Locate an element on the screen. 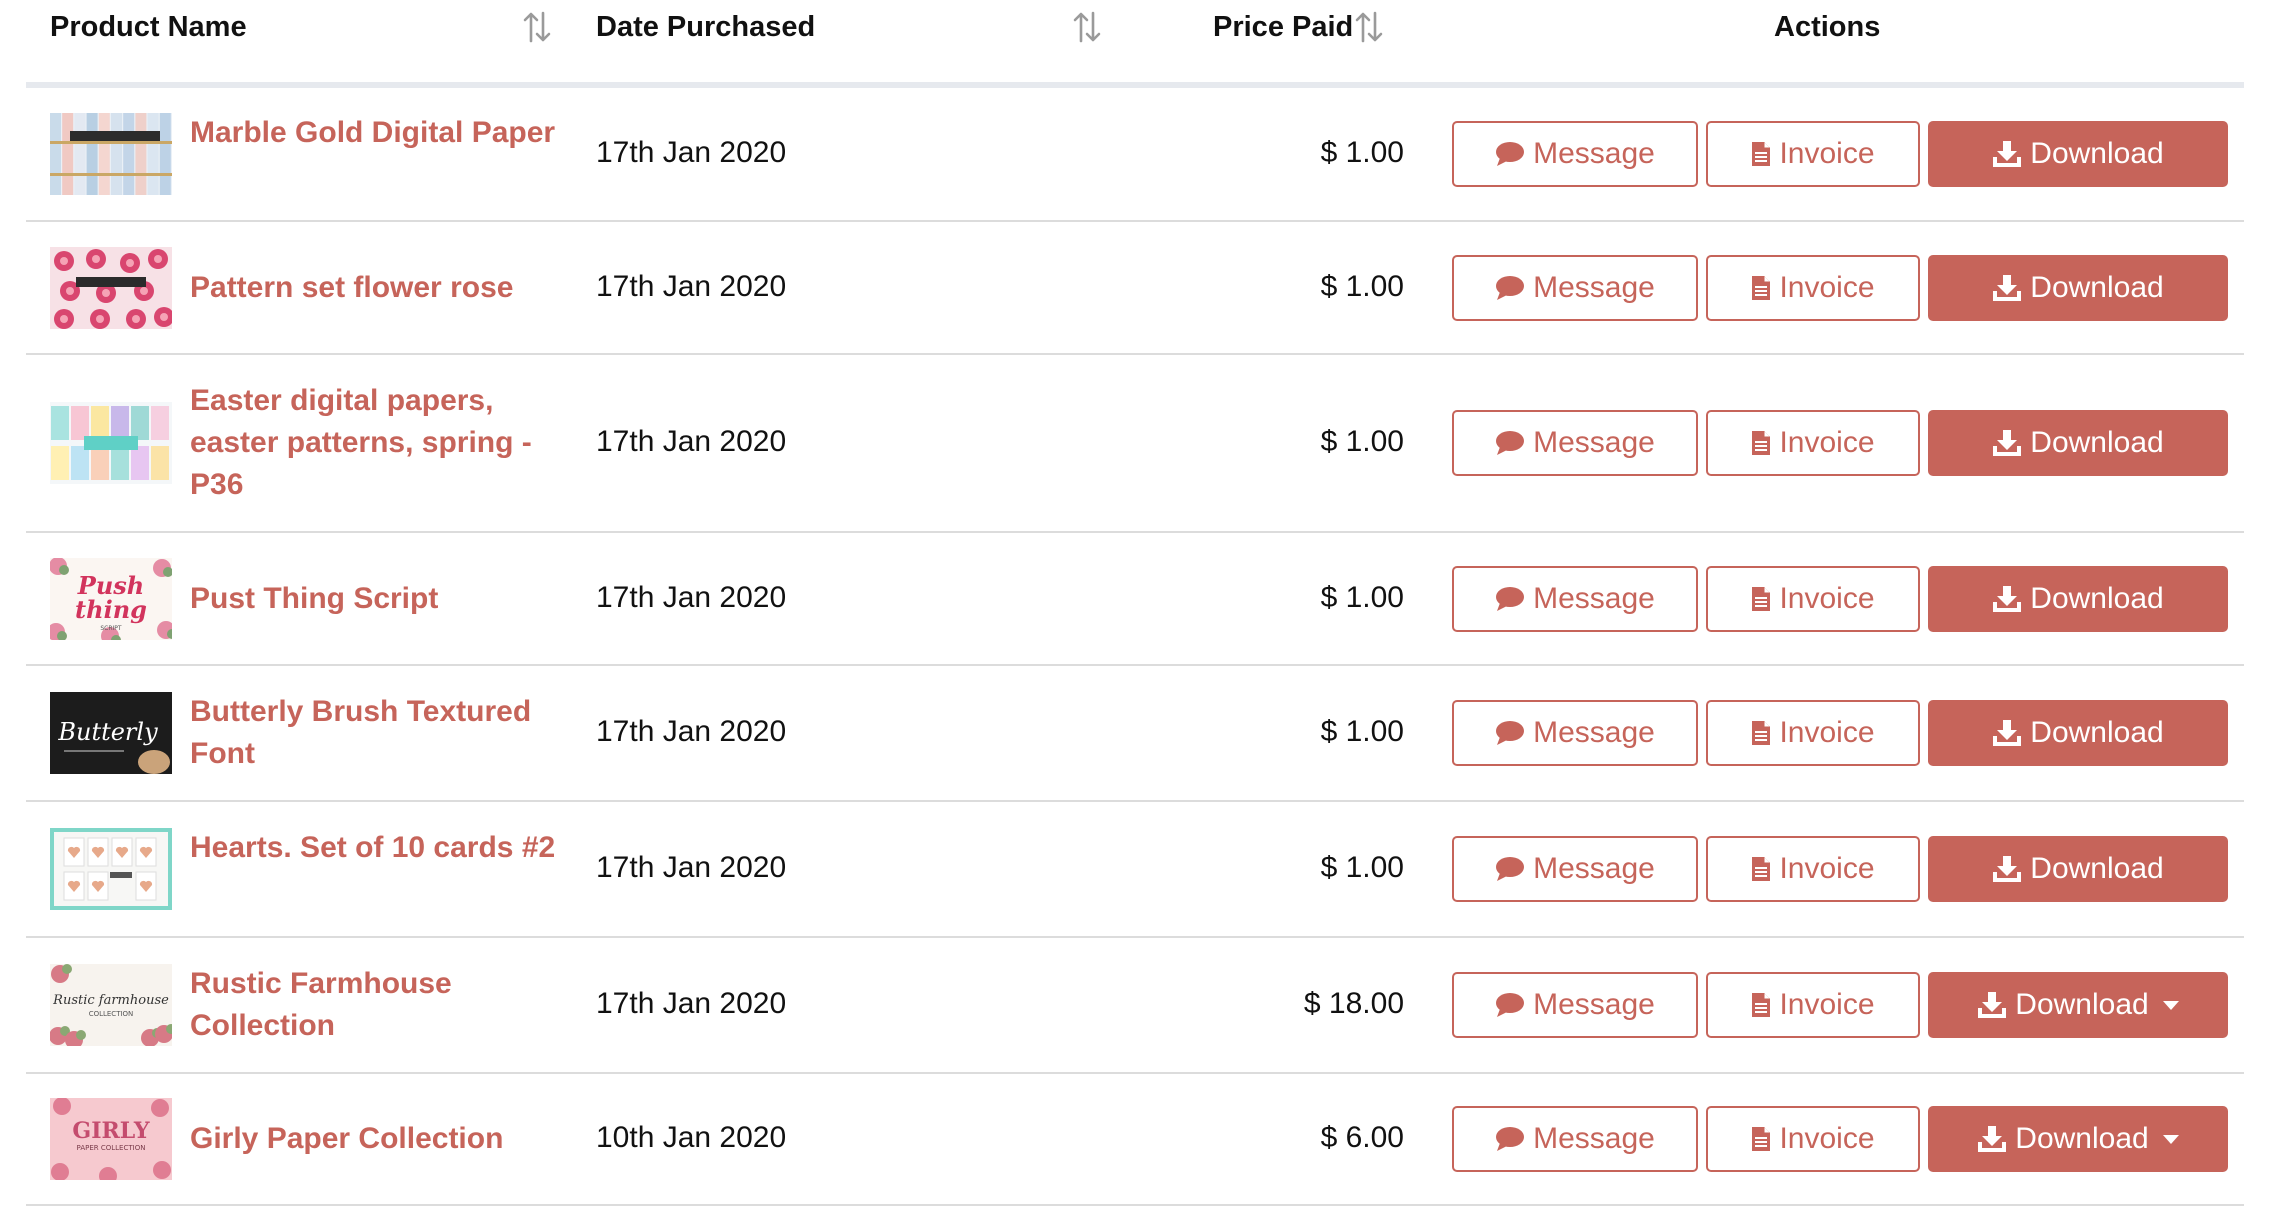  thumb-title: GIRLY is located at coordinates (110, 1131).